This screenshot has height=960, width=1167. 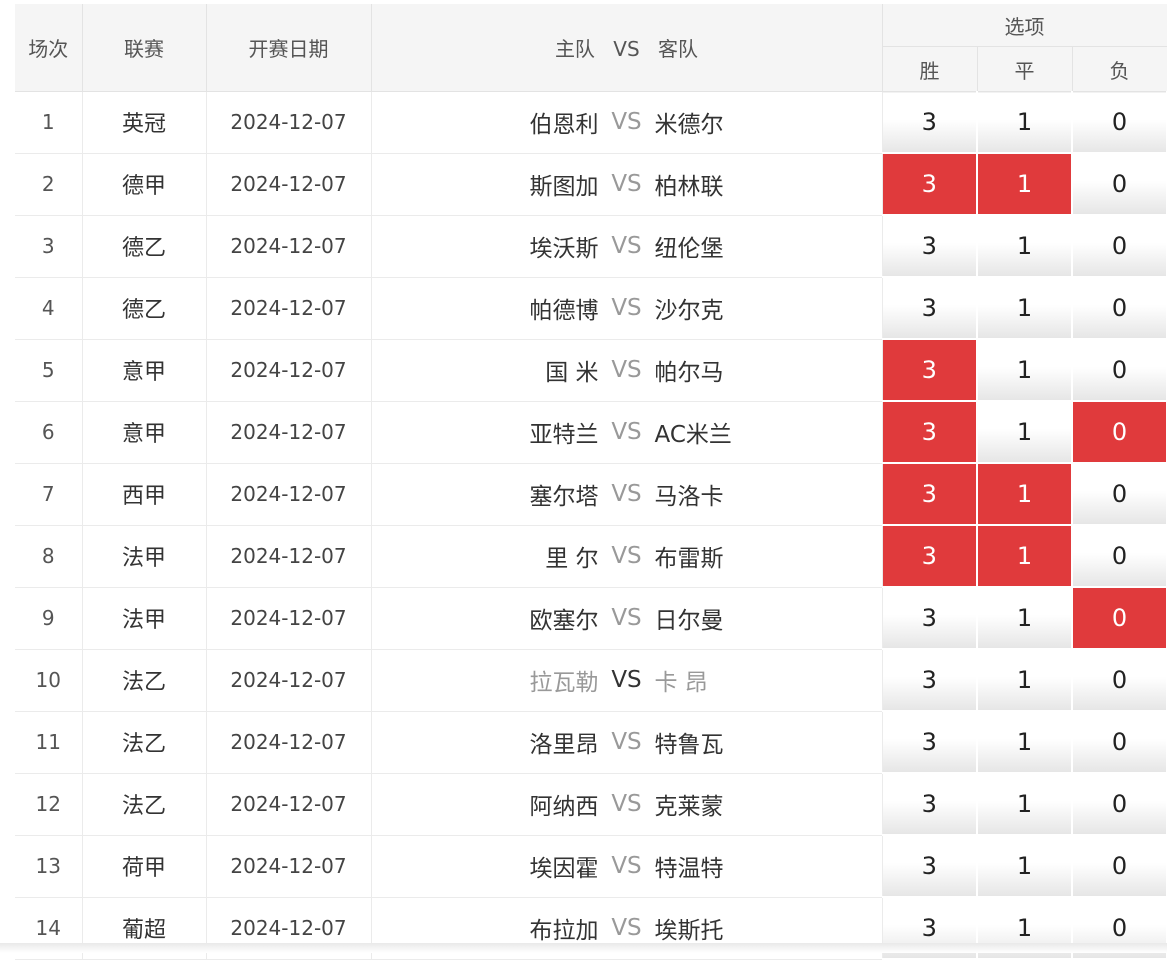 I want to click on home-team: 布拉加, so click(x=564, y=931).